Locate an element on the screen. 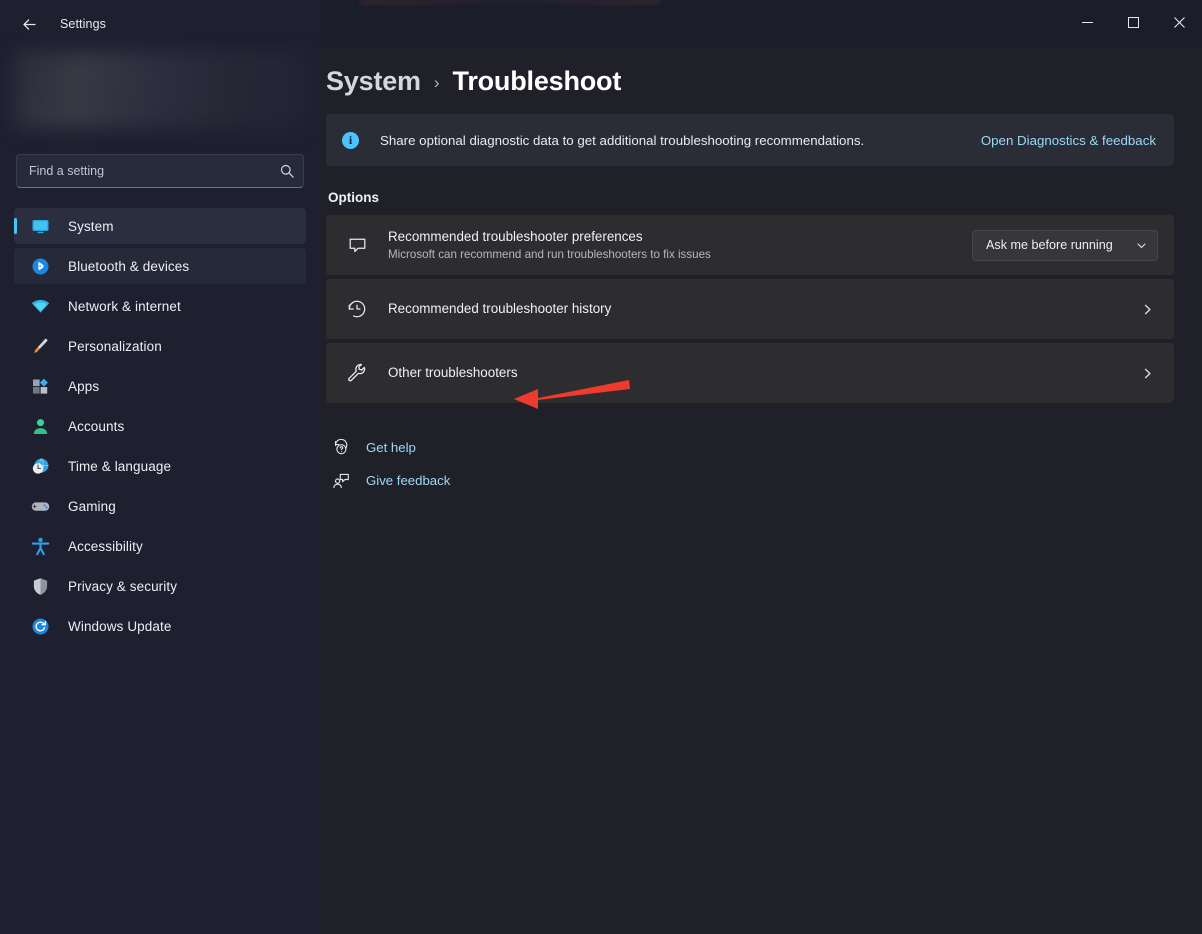  search-icon is located at coordinates (287, 171).